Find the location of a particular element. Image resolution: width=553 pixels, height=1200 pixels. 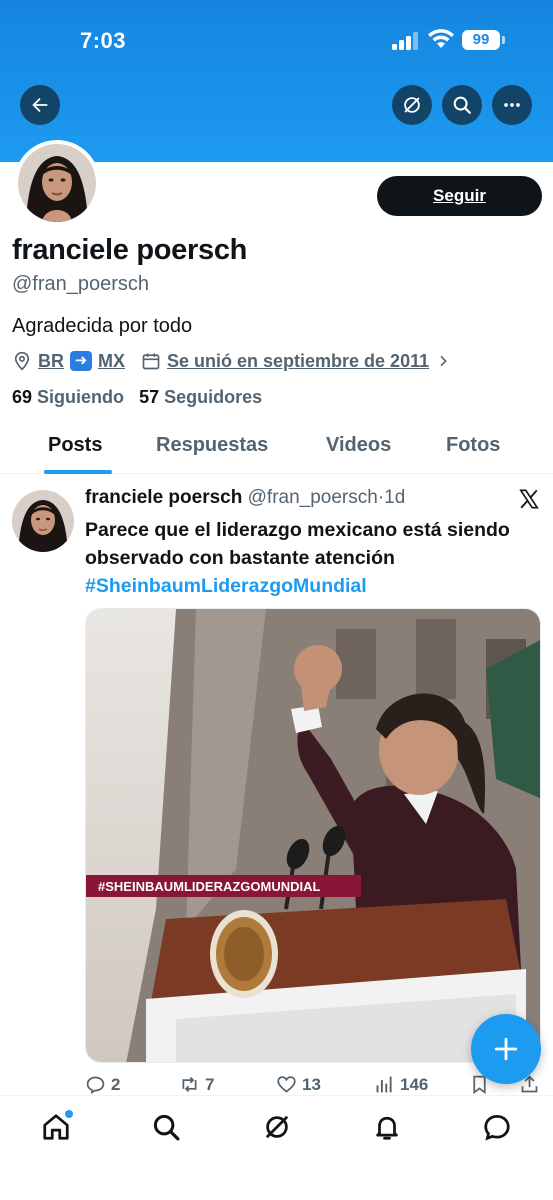

tab-fotos: Fotos is located at coordinates (473, 445).